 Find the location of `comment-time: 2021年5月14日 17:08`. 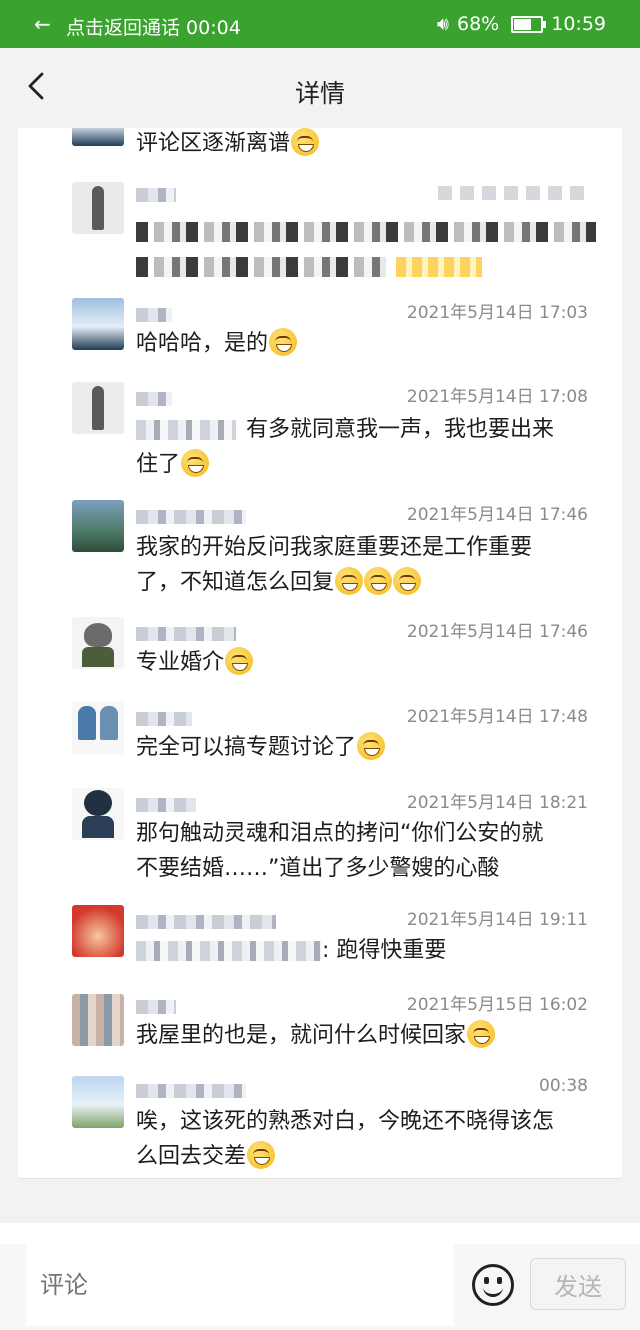

comment-time: 2021年5月14日 17:08 is located at coordinates (497, 397).